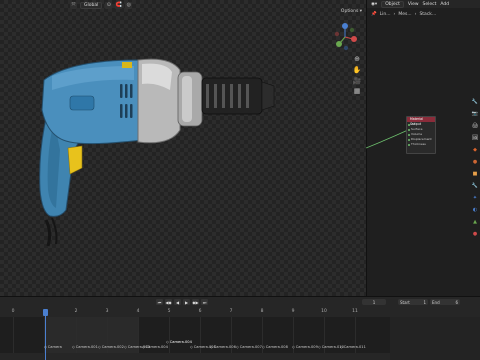 This screenshot has height=360, width=480. I want to click on start-frame-field: Start 1, so click(413, 302).